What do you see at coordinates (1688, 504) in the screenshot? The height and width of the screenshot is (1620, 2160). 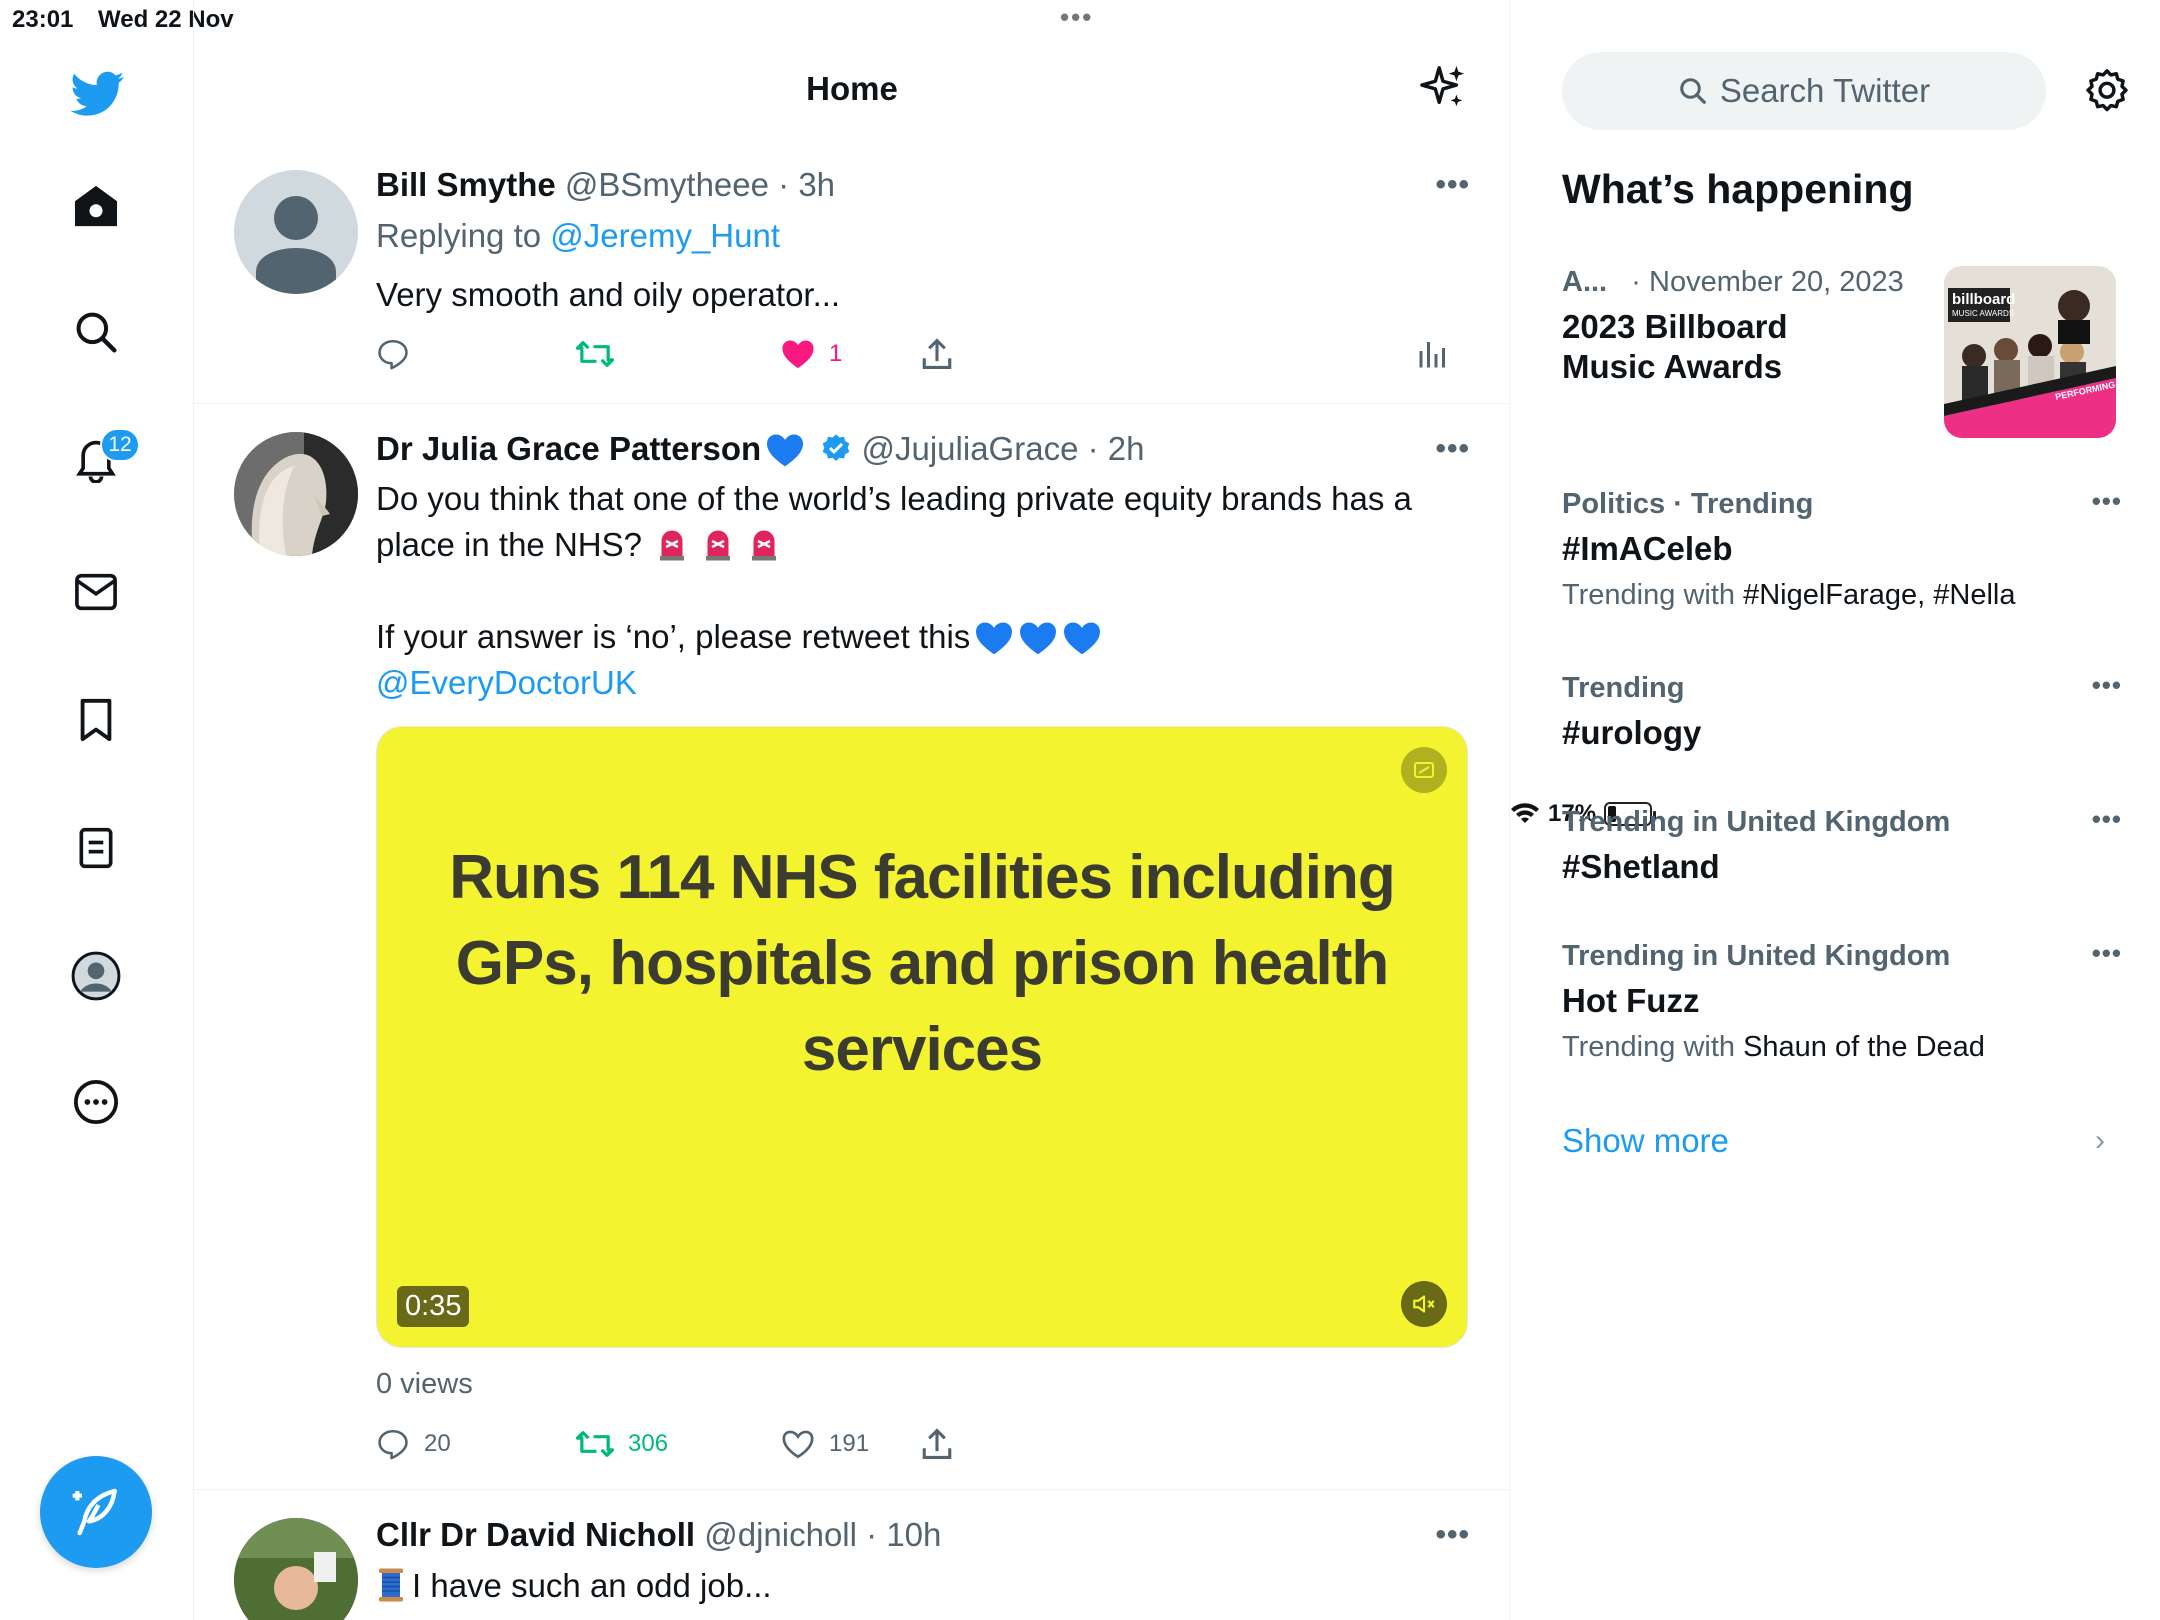 I see `trend-category: Politics · Trending` at bounding box center [1688, 504].